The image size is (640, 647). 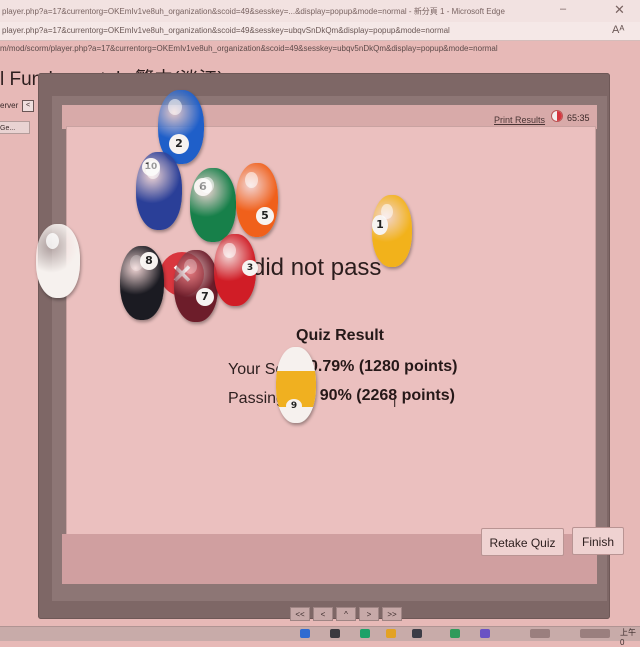 I want to click on reader-mode-icon: Aᴬ, so click(x=618, y=30).